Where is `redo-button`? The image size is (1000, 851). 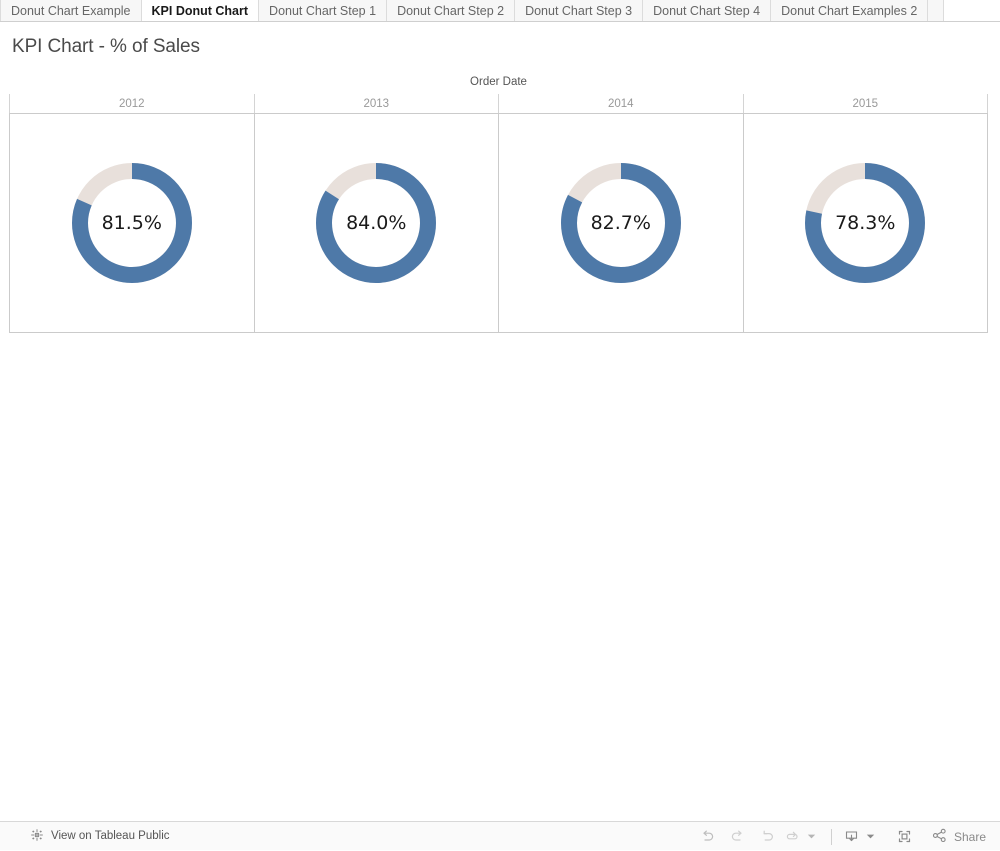 redo-button is located at coordinates (738, 837).